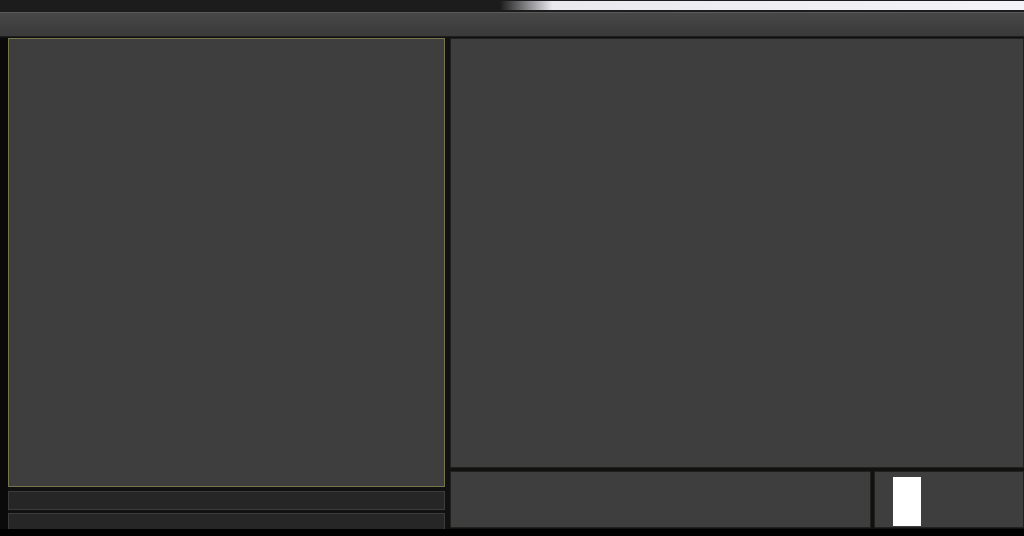 This screenshot has height=536, width=1024. Describe the element at coordinates (4, 287) in the screenshot. I see `window-left-edge` at that location.